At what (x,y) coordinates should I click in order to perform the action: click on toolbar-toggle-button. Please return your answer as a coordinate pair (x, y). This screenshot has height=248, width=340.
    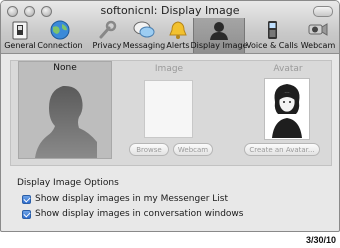
    Looking at the image, I should click on (323, 11).